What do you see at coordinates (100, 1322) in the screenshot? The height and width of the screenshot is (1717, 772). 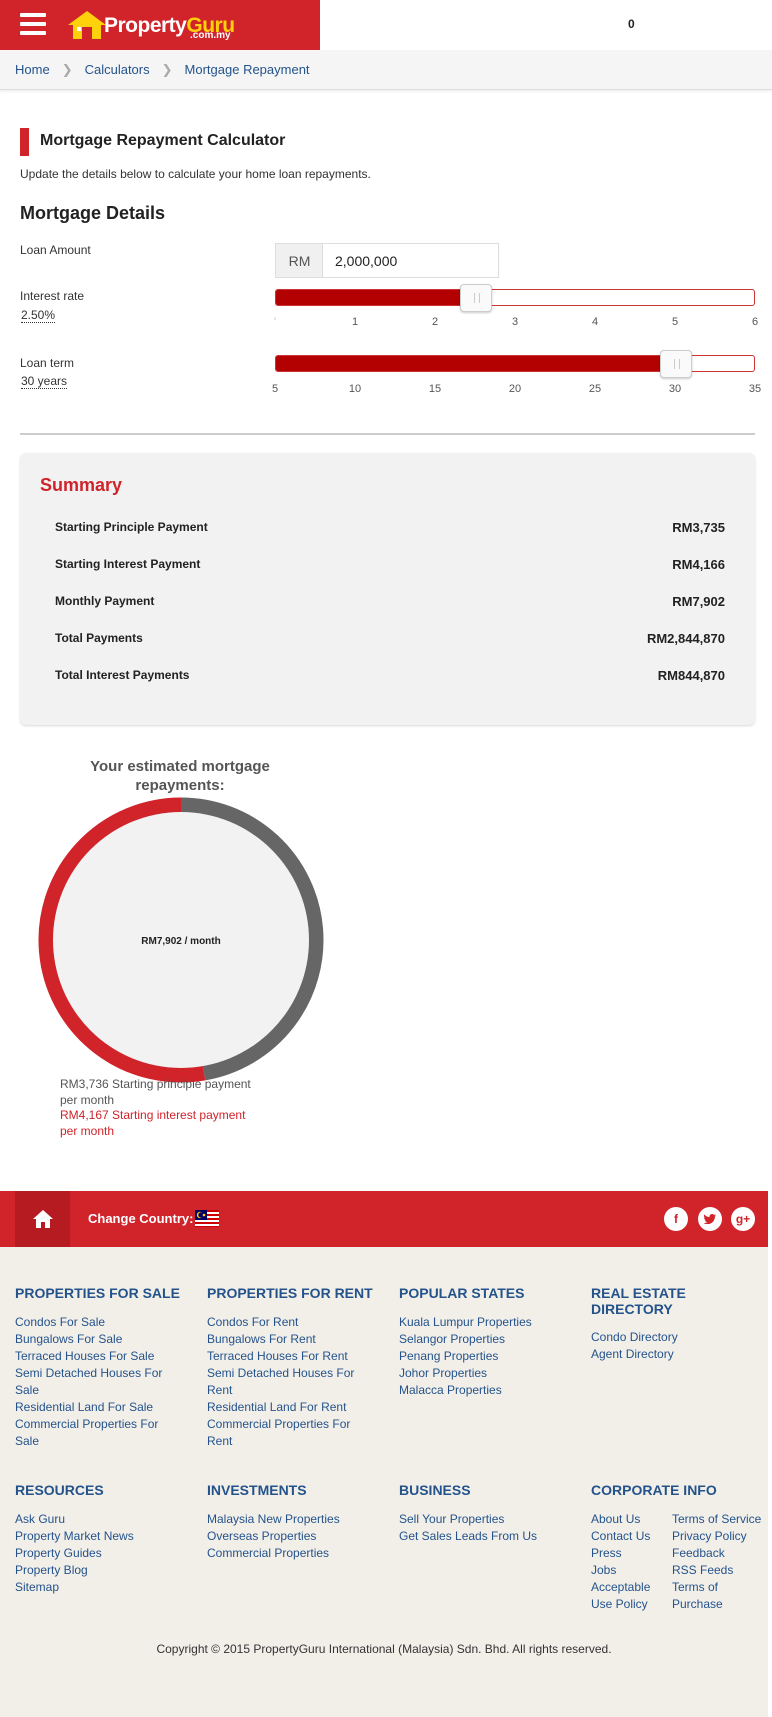 I see `footer-link: Condos For Sale` at bounding box center [100, 1322].